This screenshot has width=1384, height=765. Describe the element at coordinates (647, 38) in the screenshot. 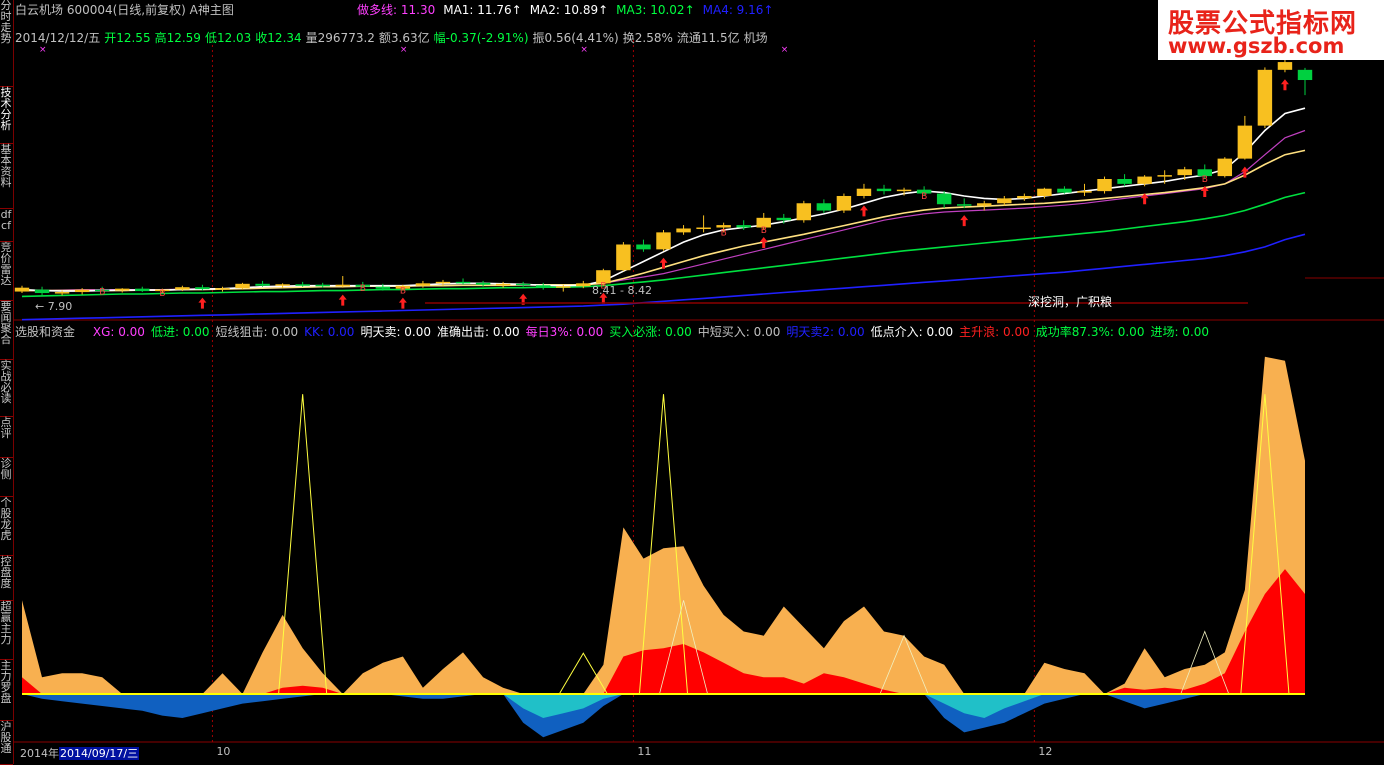

I see `quote-item: 换2.58%` at that location.